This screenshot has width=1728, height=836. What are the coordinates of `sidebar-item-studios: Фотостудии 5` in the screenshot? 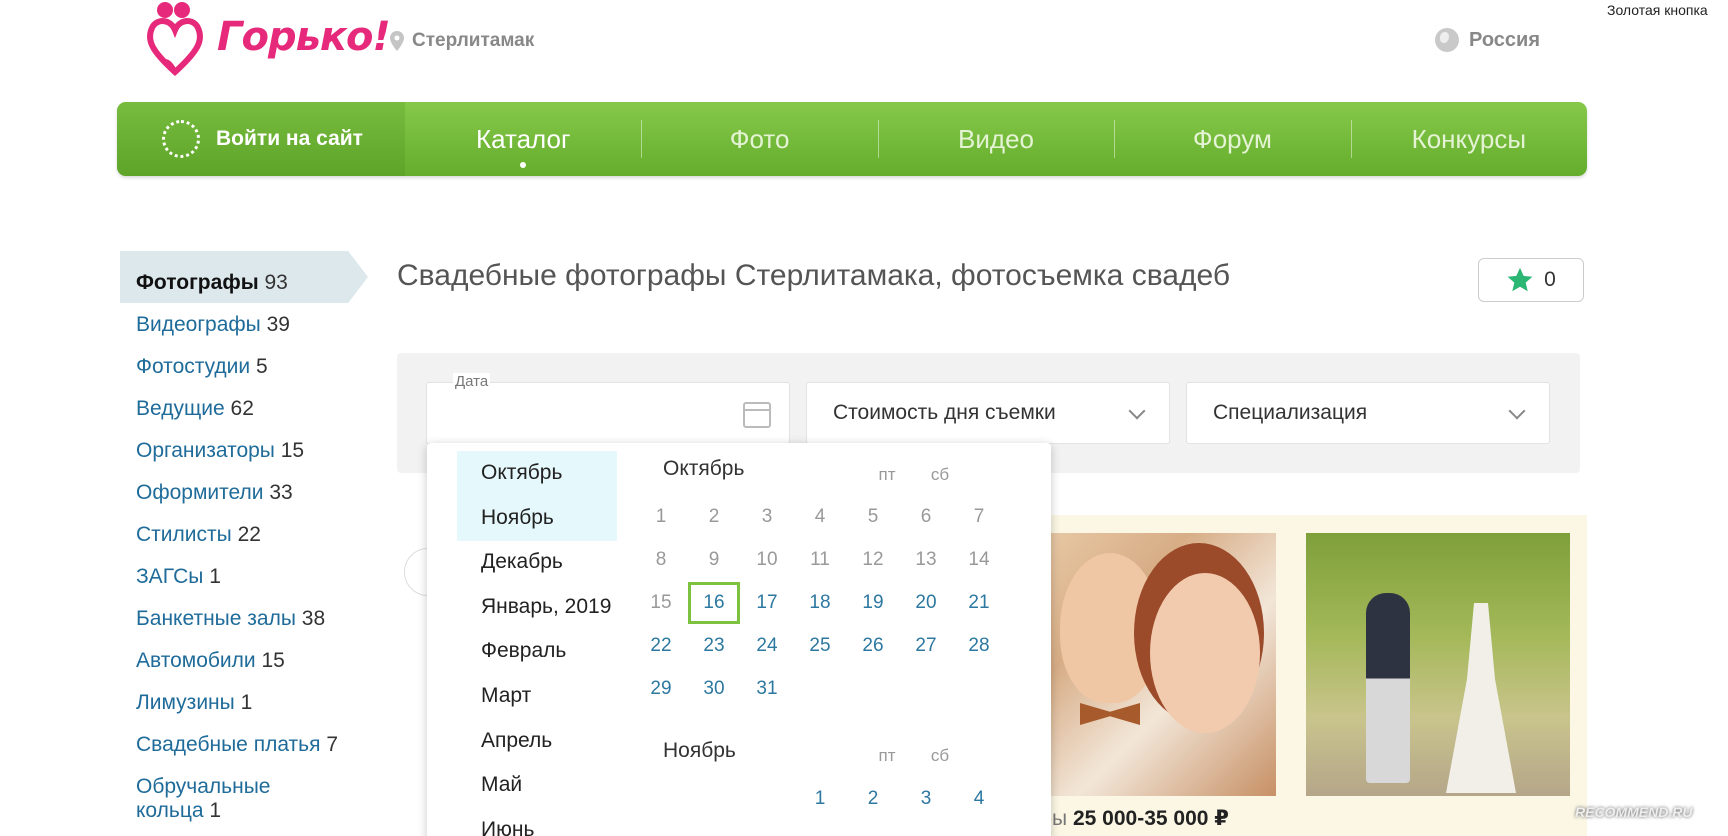 It's located at (256, 367).